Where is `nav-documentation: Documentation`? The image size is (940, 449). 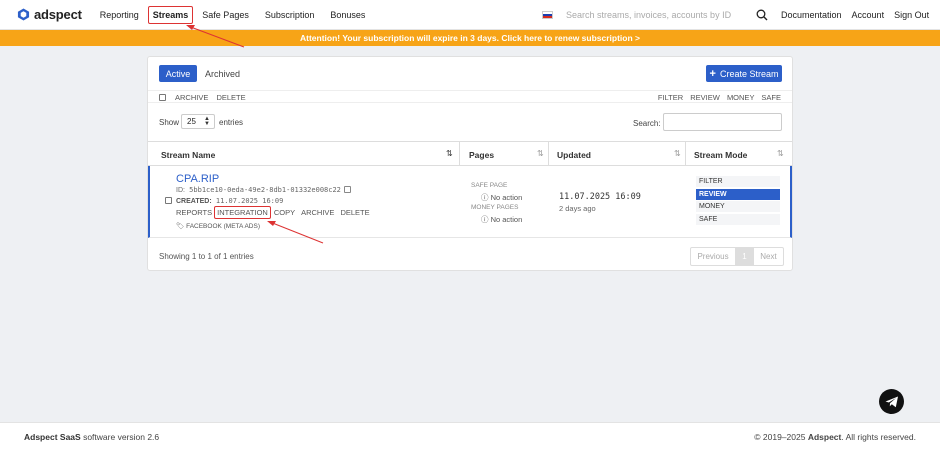 nav-documentation: Documentation is located at coordinates (811, 15).